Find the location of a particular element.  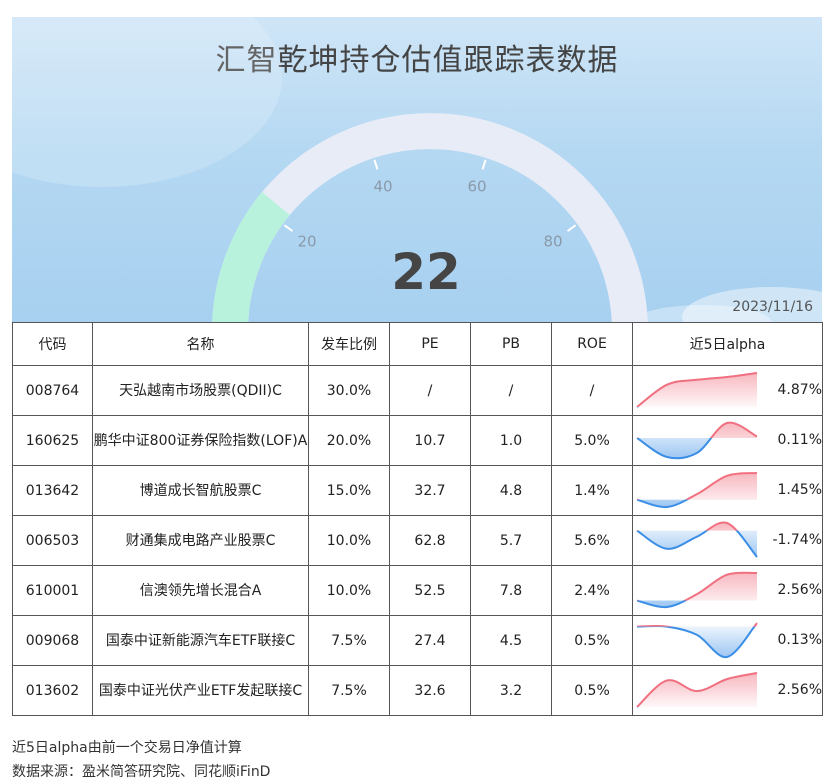

table-header-row: 代码 名称 发车比例 PE PB ROE 近5日alpha is located at coordinates (417, 344).